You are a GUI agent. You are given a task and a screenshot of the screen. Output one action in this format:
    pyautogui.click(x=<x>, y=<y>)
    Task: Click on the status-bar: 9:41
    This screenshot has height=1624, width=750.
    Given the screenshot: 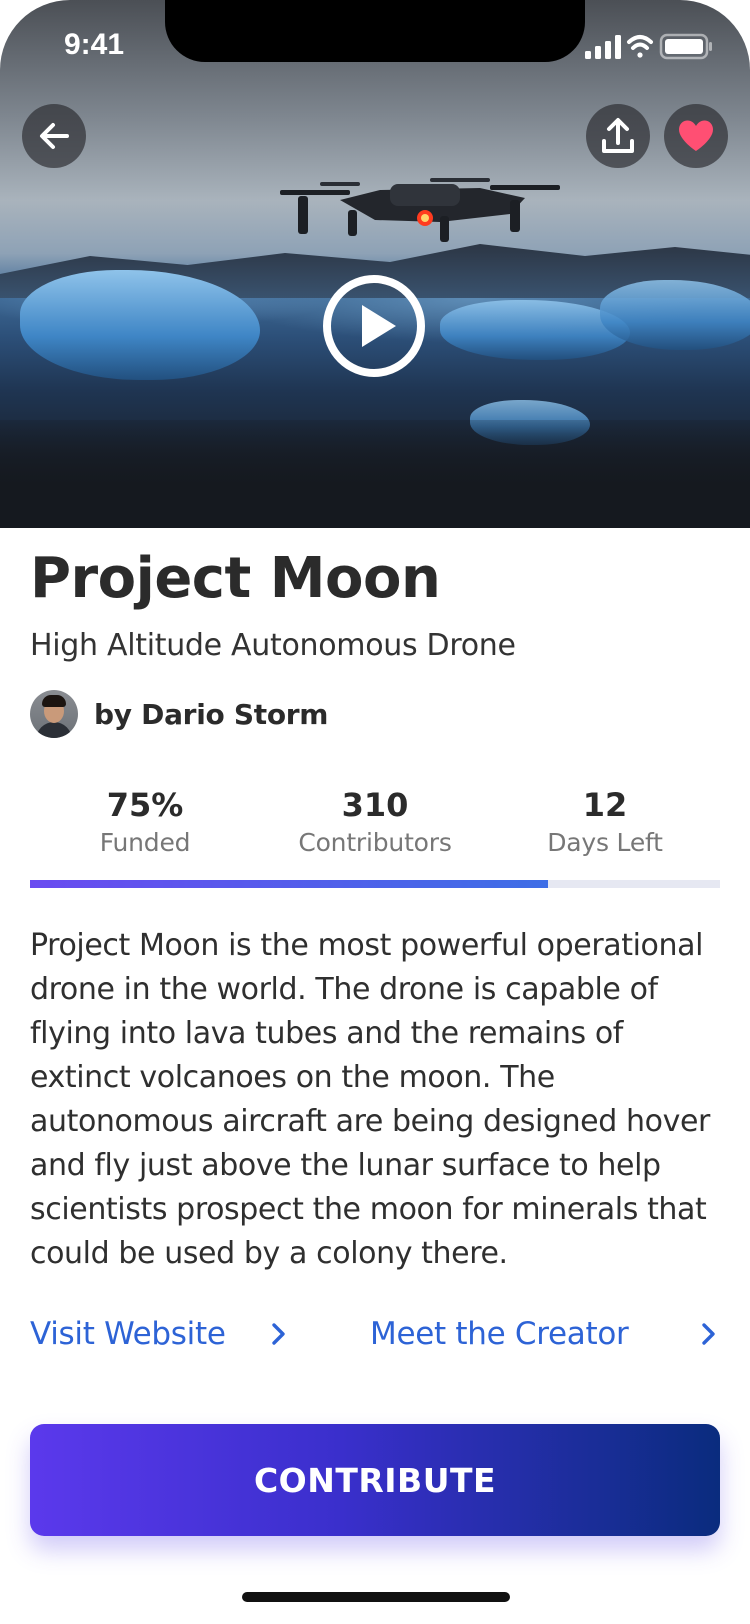 What is the action you would take?
    pyautogui.click(x=375, y=45)
    